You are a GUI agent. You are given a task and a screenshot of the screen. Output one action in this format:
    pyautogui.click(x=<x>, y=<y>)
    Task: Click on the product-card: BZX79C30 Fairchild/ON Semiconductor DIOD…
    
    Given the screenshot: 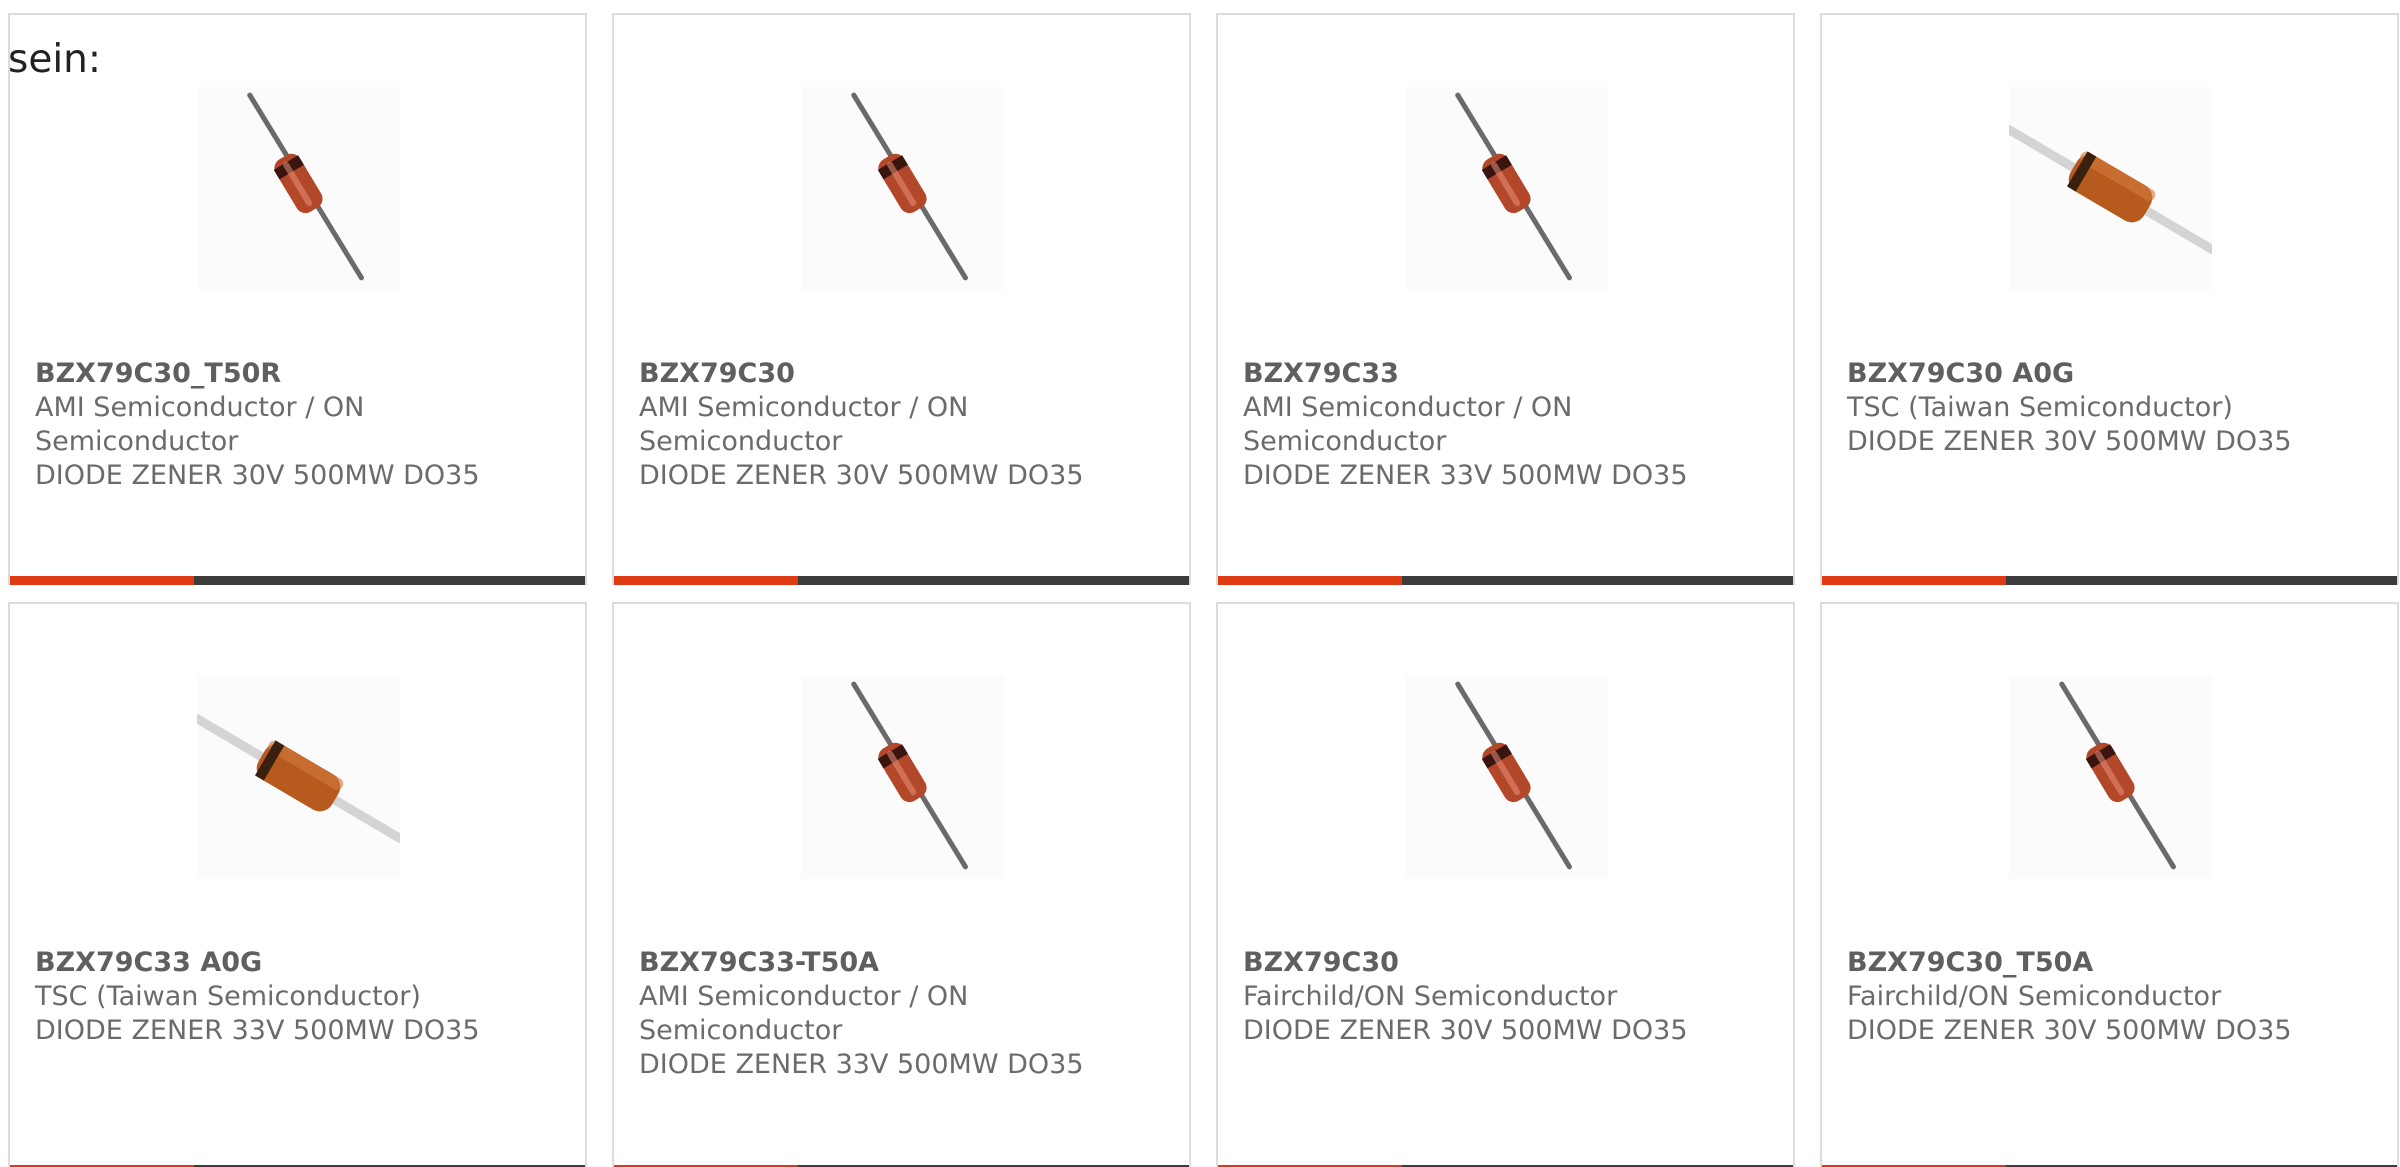 What is the action you would take?
    pyautogui.click(x=1505, y=884)
    